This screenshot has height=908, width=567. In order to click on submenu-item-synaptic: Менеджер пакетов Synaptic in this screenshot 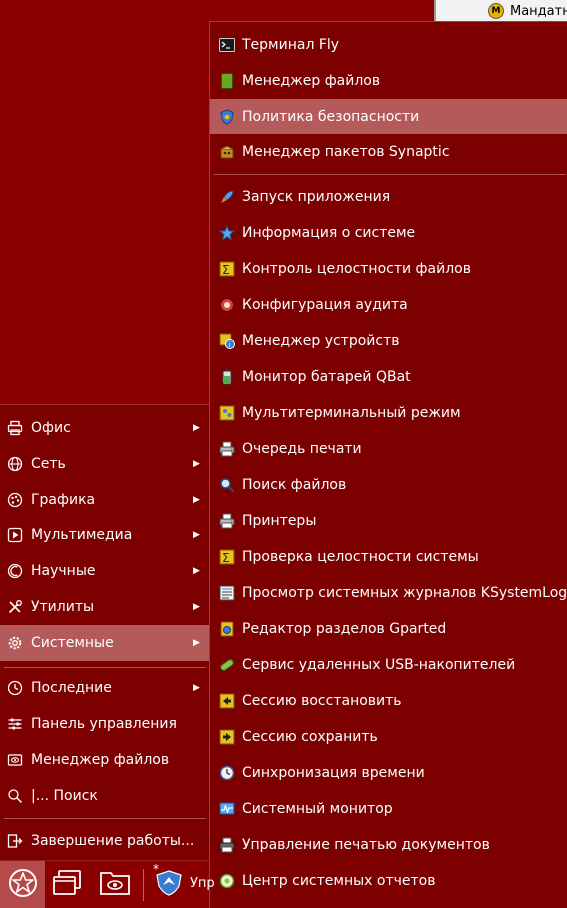, I will do `click(388, 152)`.